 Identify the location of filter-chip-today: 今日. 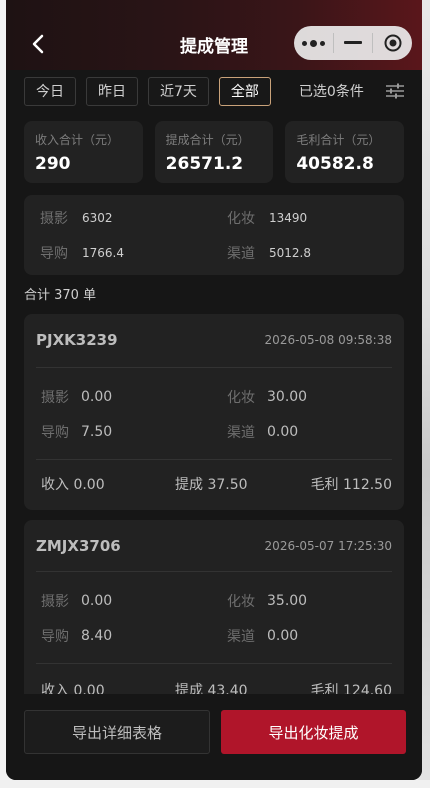
(50, 91).